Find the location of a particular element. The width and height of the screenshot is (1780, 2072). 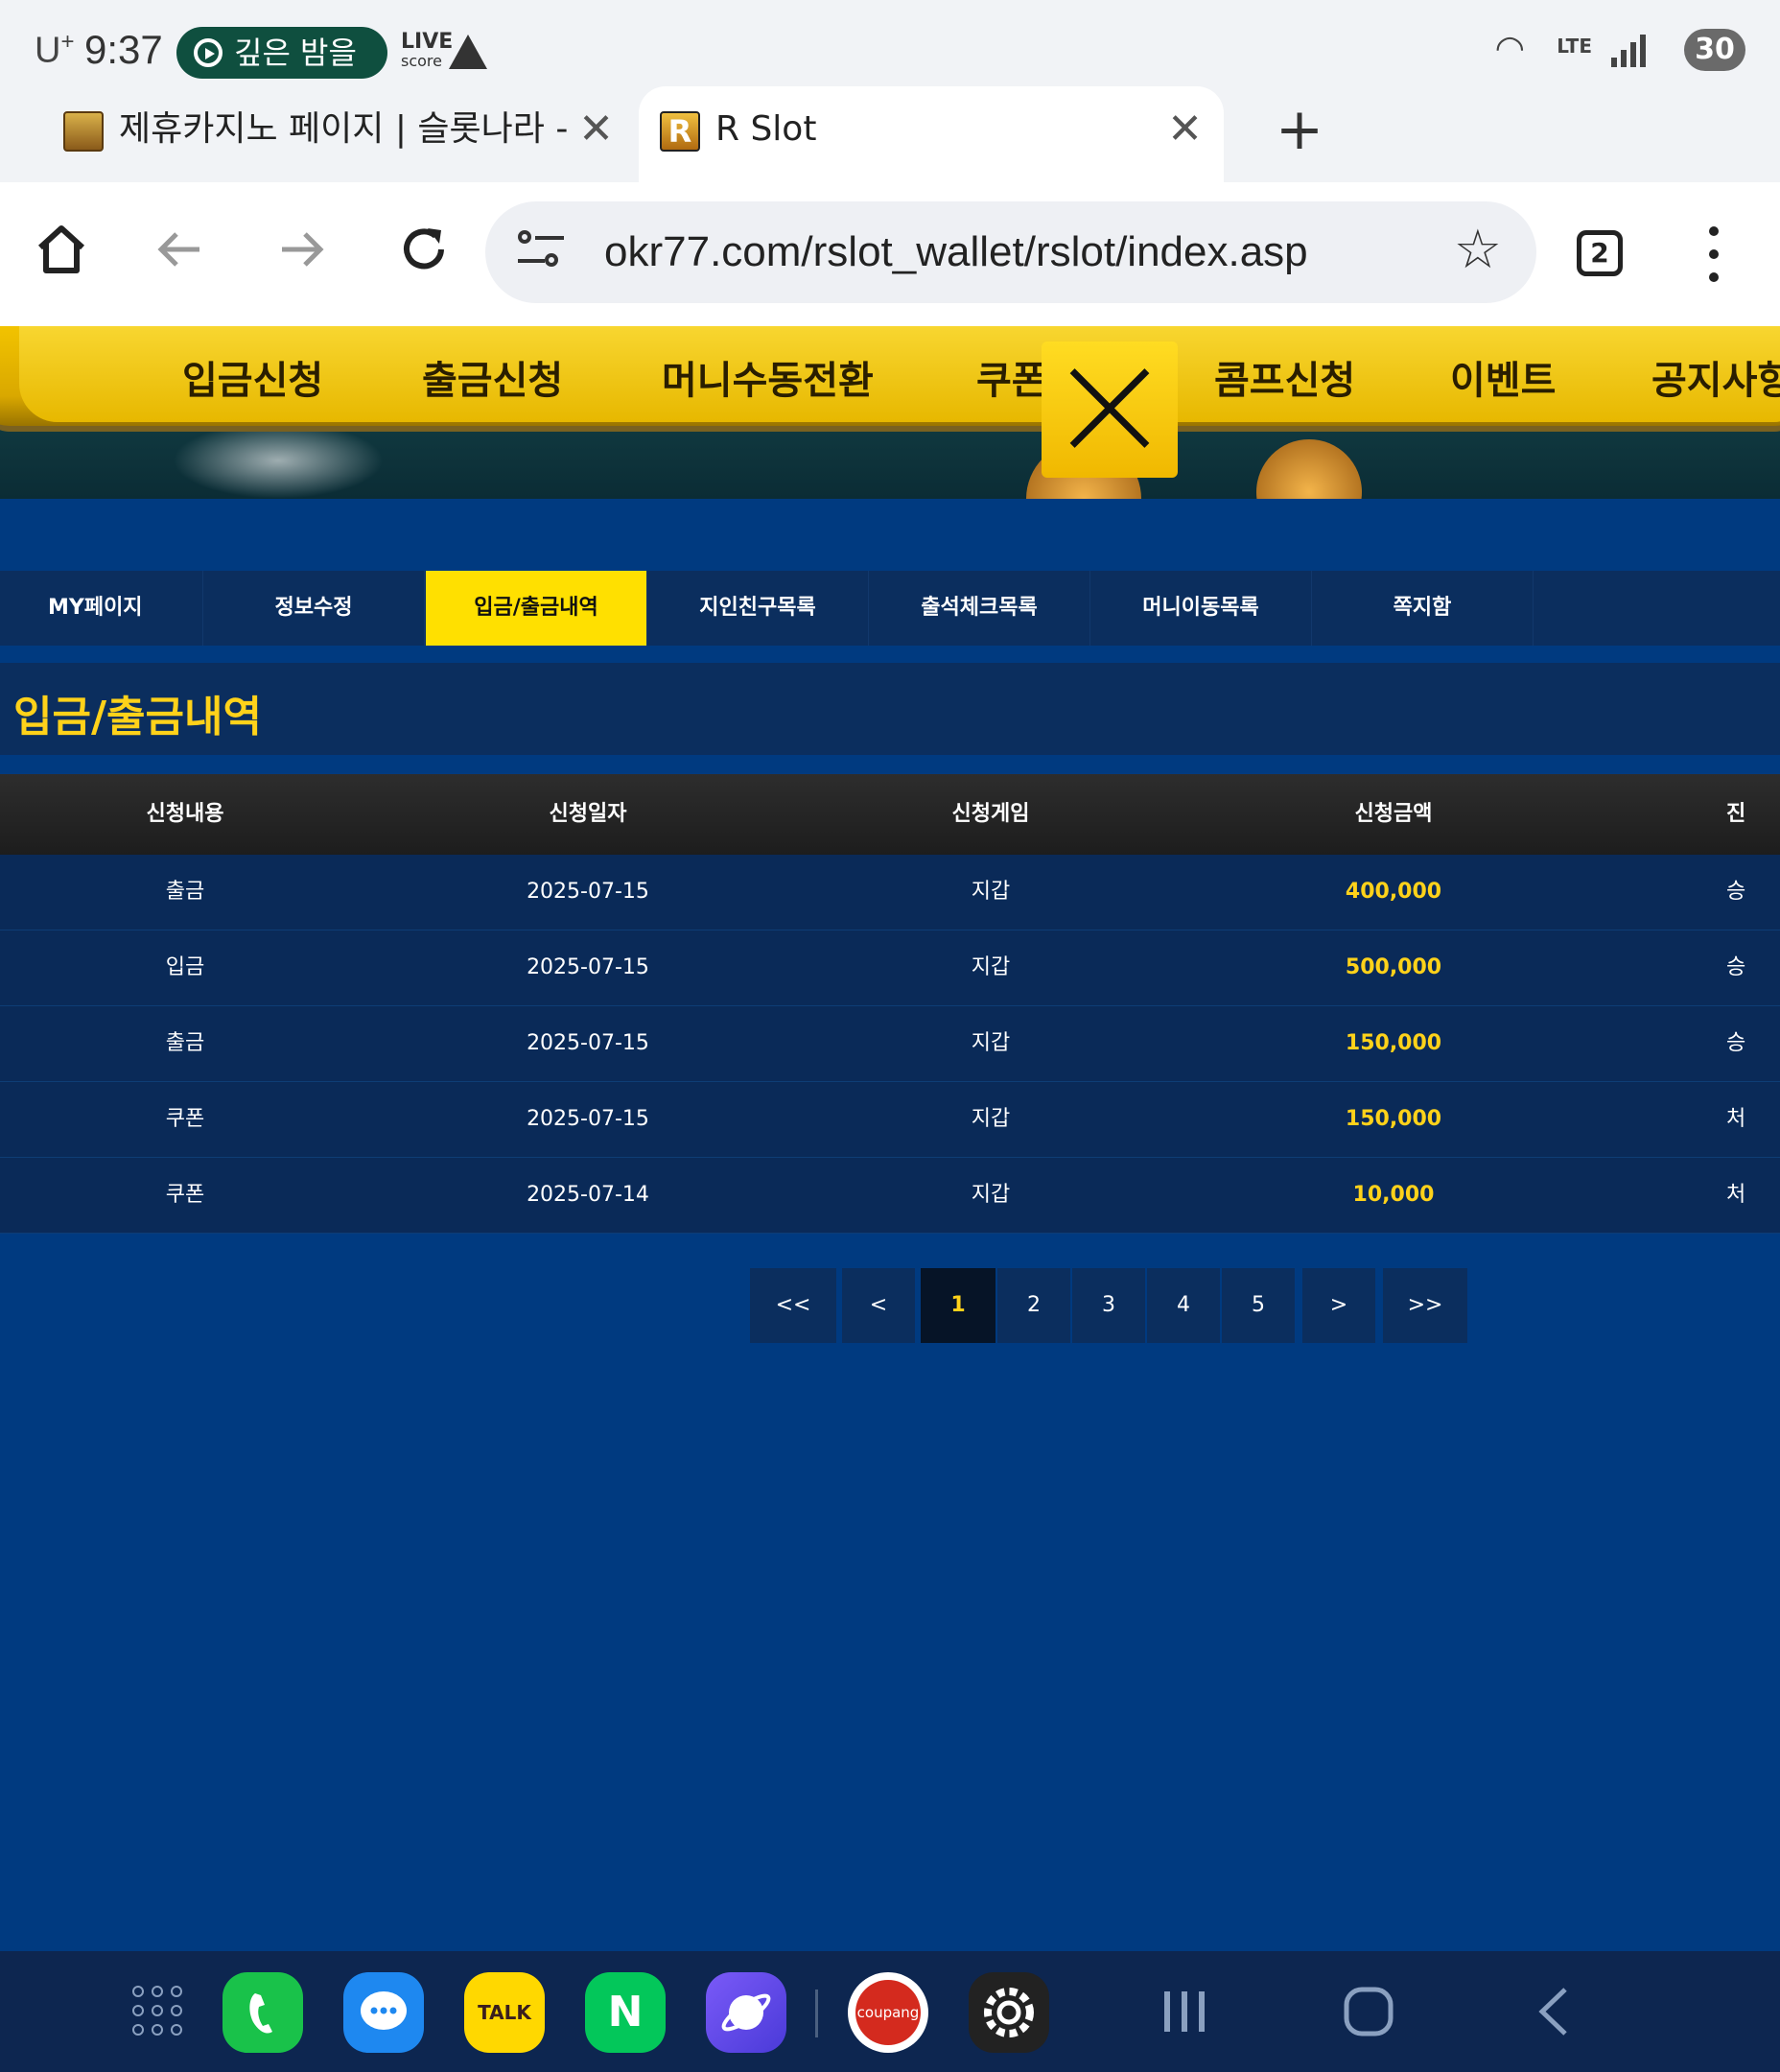

subnav-mypage: MY페이지 is located at coordinates (101, 608).